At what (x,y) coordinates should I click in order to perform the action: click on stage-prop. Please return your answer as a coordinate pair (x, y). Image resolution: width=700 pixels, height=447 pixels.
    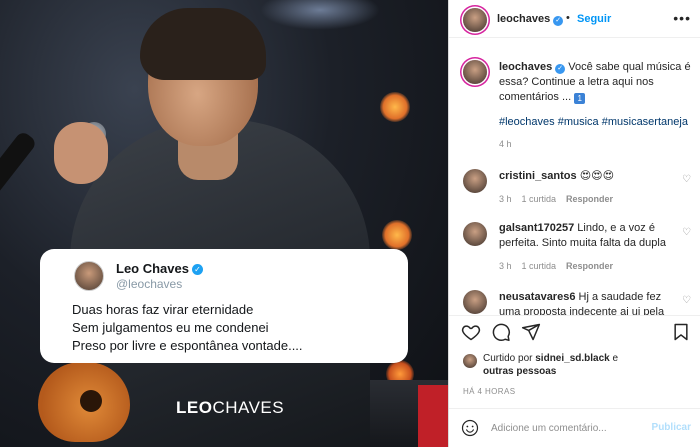
    Looking at the image, I should click on (433, 416).